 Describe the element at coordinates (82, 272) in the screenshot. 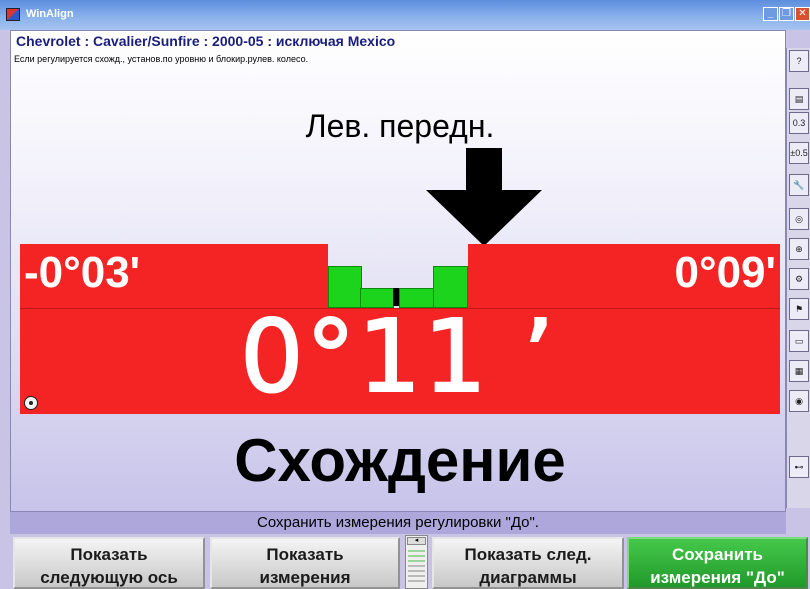

I see `spec-min-value: -0°03'` at that location.